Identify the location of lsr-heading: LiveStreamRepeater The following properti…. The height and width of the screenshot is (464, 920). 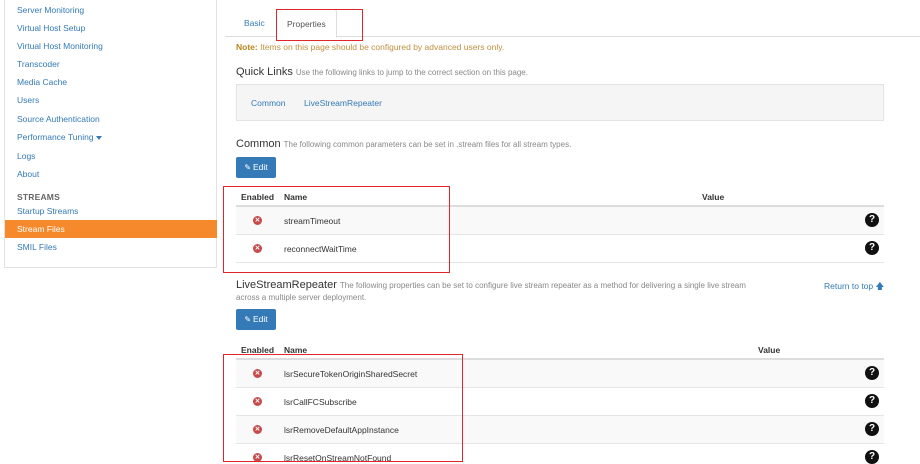
(491, 285).